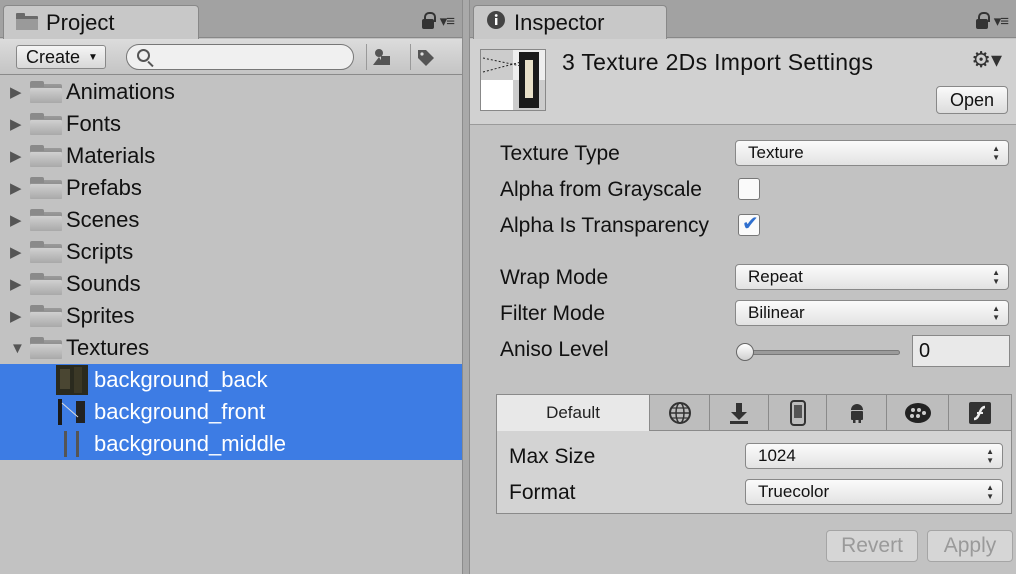  I want to click on alpha-is-transparency-label: Alpha Is Transparency, so click(604, 225).